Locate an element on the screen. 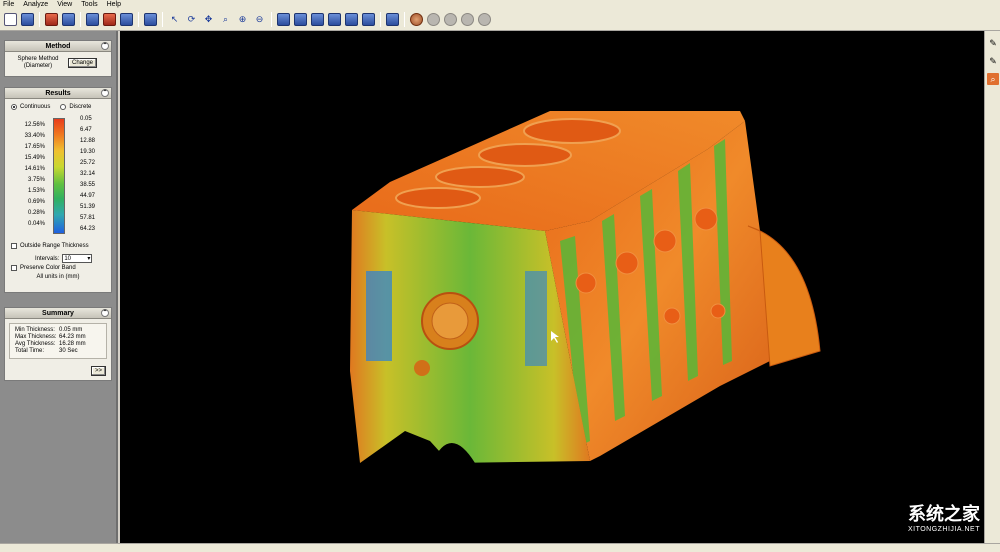  legend-value: 25.72 is located at coordinates (88, 163).